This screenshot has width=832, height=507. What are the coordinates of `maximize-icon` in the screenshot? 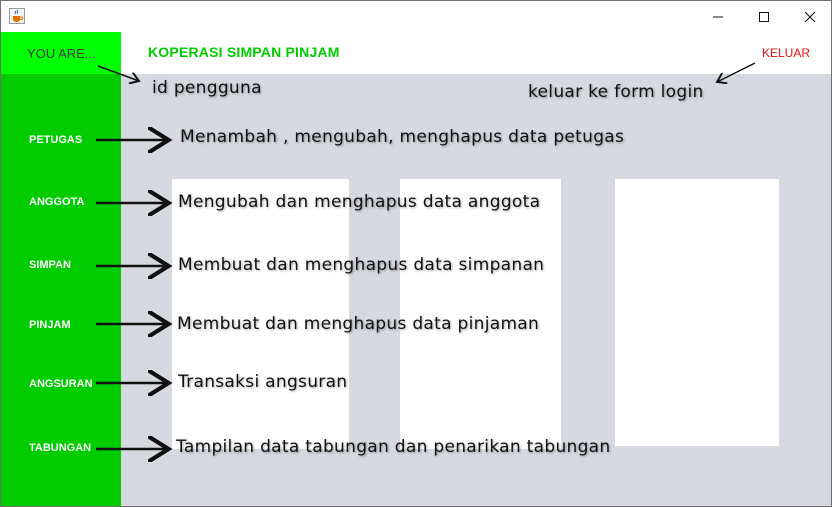 It's located at (764, 16).